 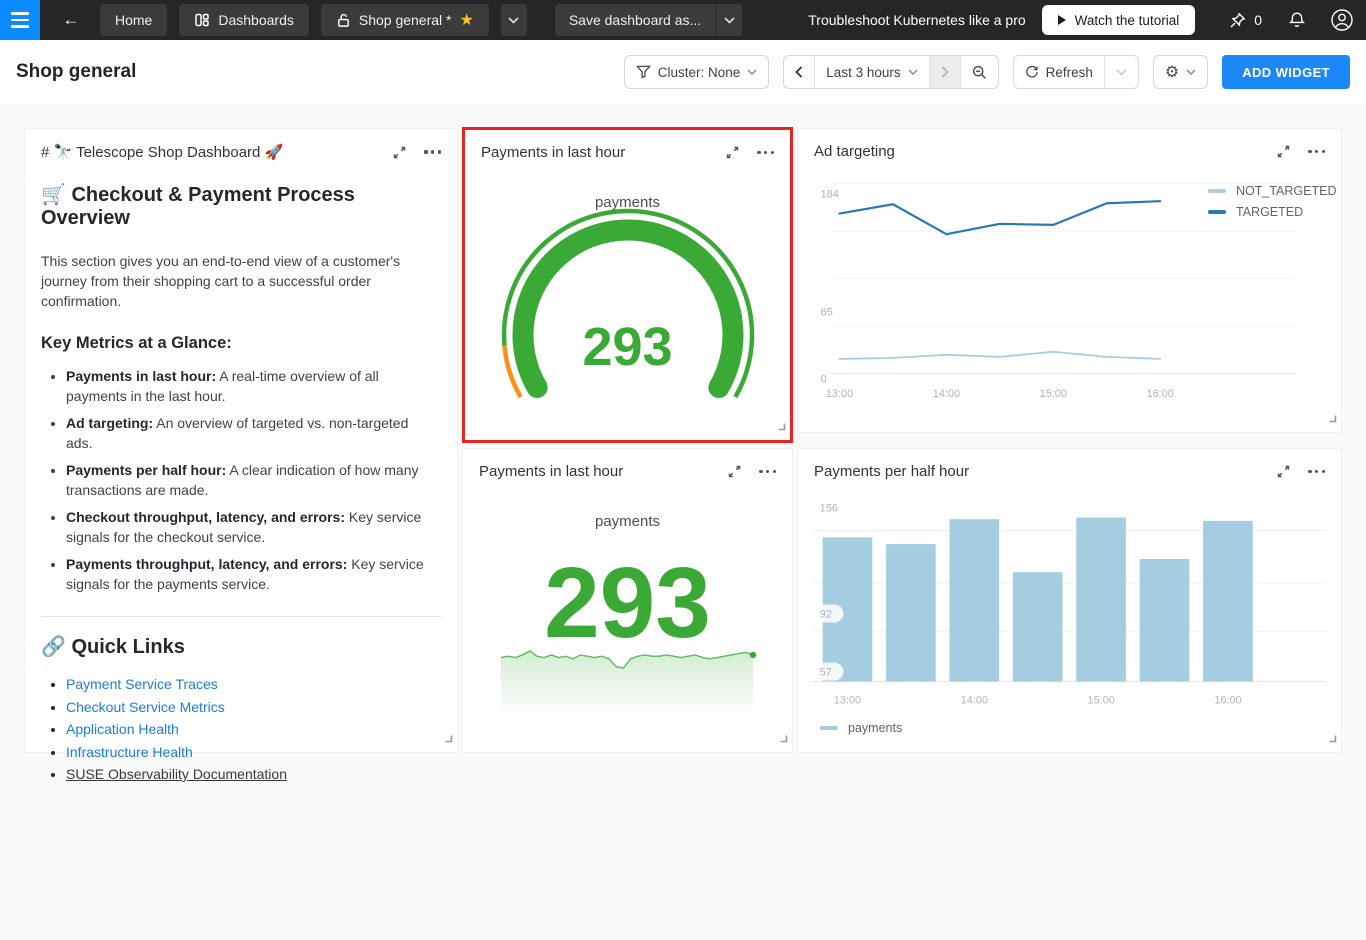 I want to click on link-infrastructure-health: Infrastructure Health, so click(x=129, y=752).